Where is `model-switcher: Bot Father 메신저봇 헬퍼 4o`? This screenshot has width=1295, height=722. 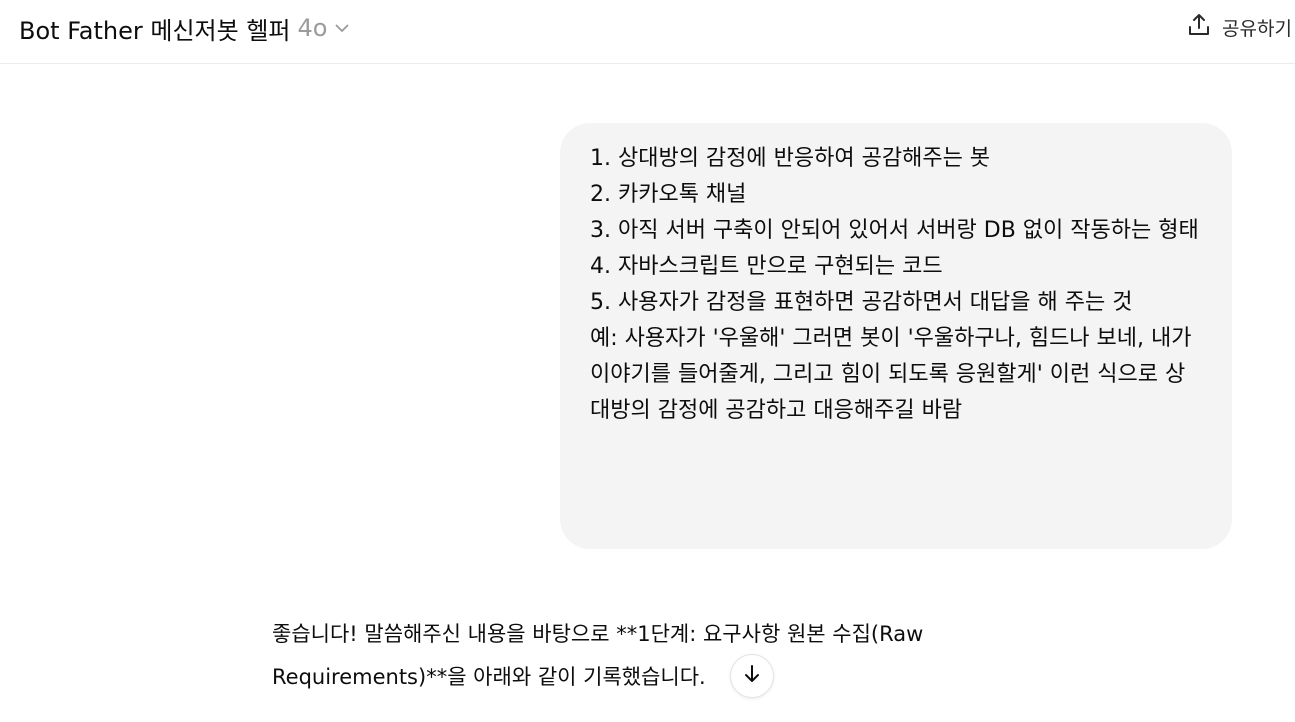 model-switcher: Bot Father 메신저봇 헬퍼 4o is located at coordinates (185, 28).